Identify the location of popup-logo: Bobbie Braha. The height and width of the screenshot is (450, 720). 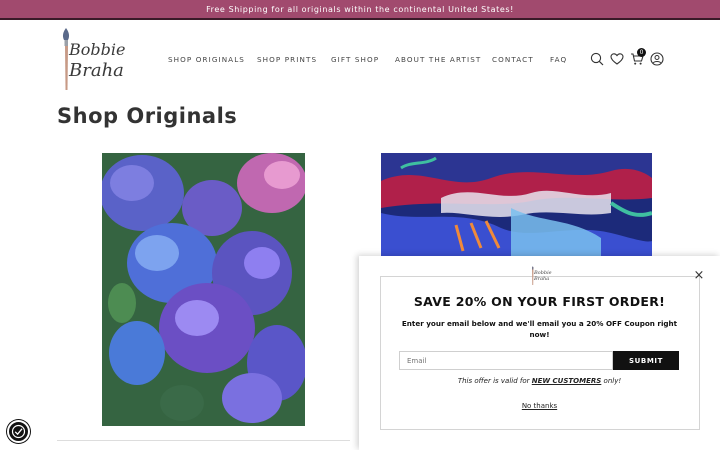
(540, 276).